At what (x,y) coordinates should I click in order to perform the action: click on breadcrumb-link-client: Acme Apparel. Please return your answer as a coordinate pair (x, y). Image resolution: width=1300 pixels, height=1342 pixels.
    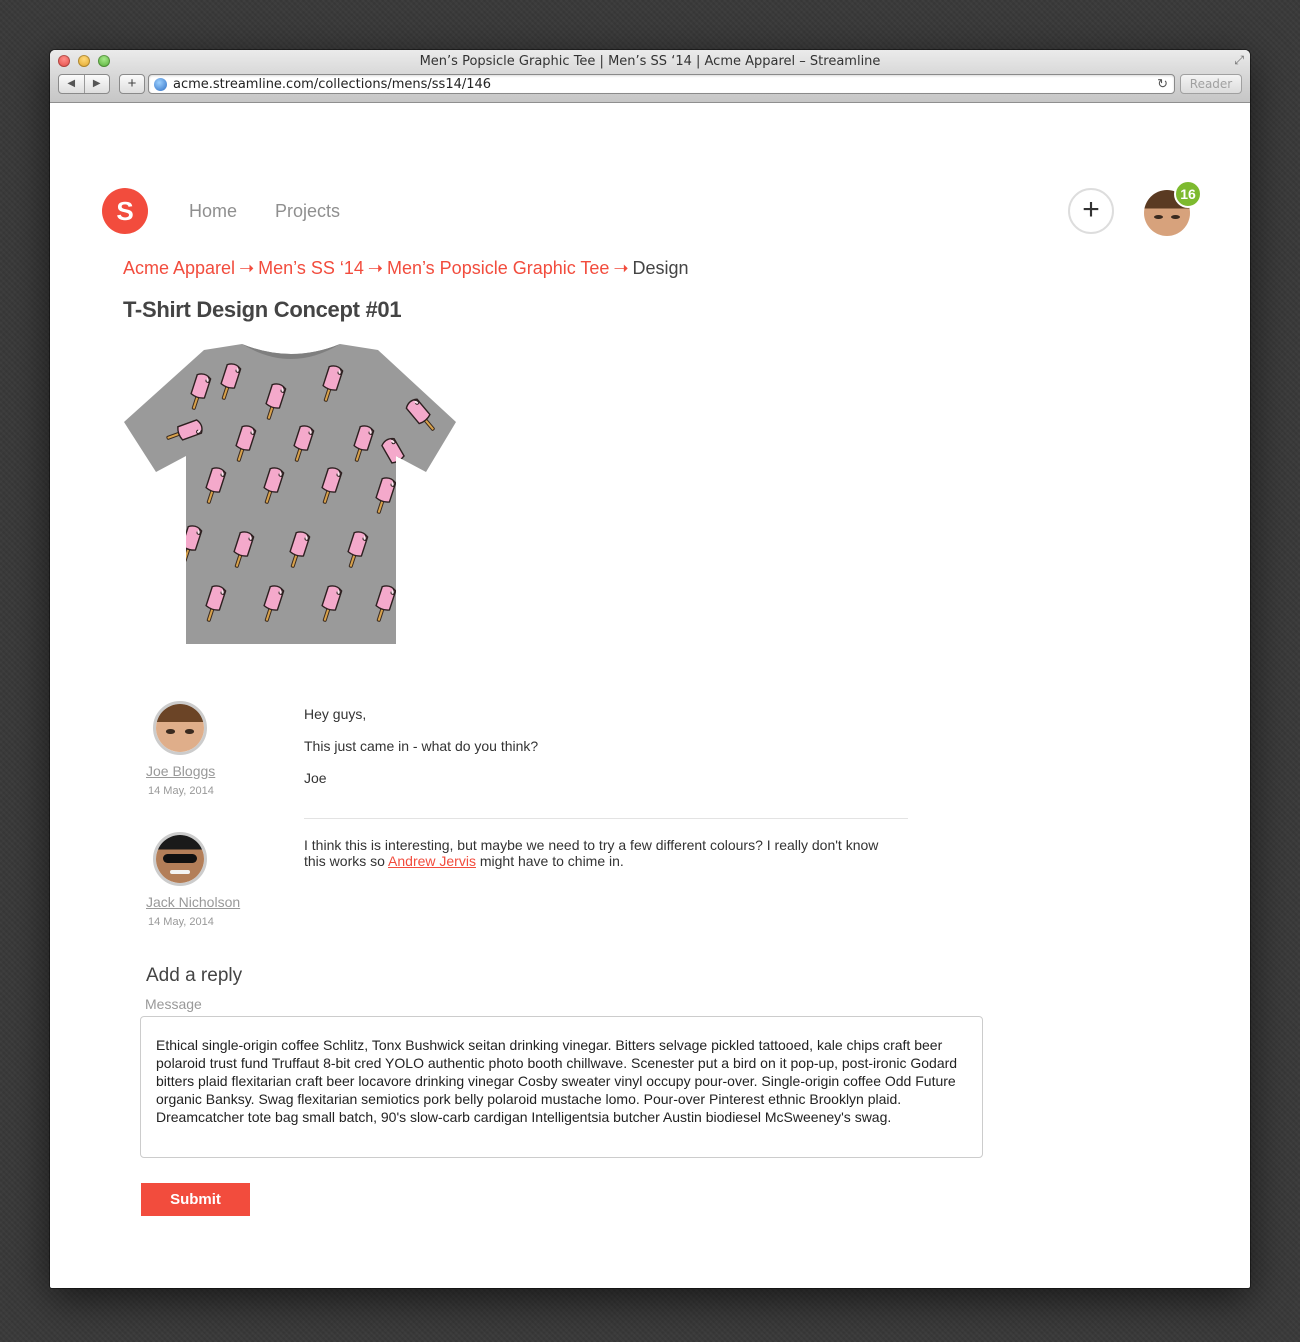
    Looking at the image, I should click on (179, 268).